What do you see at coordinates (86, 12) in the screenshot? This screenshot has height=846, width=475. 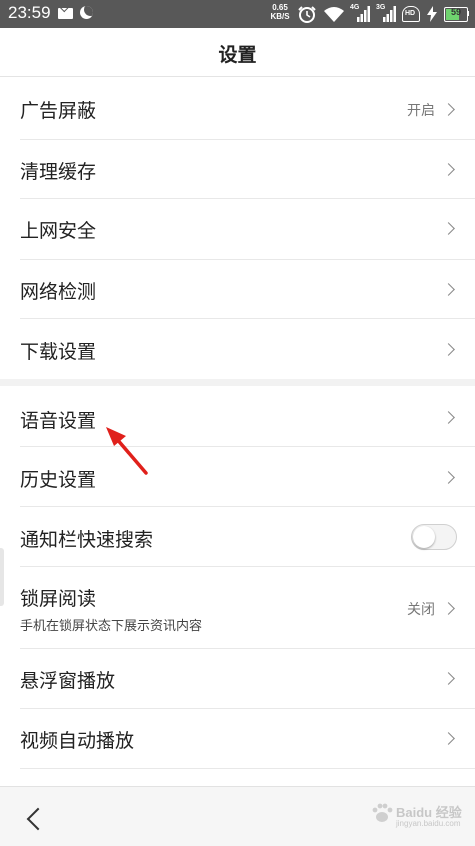 I see `moon-icon` at bounding box center [86, 12].